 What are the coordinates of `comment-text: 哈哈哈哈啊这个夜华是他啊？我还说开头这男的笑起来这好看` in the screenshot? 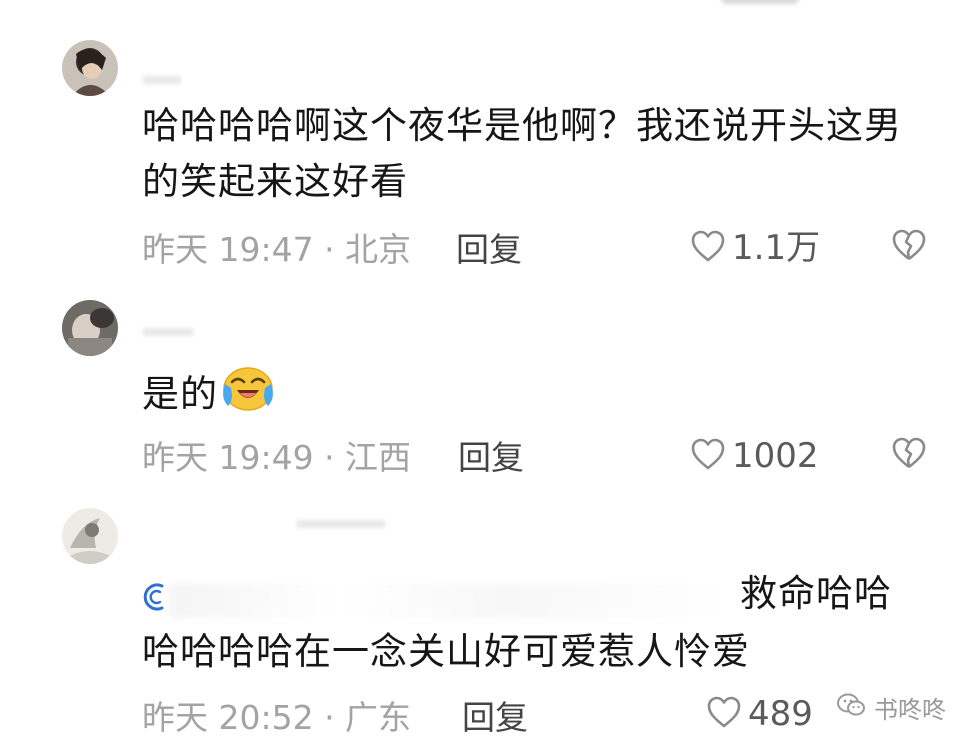 It's located at (522, 153).